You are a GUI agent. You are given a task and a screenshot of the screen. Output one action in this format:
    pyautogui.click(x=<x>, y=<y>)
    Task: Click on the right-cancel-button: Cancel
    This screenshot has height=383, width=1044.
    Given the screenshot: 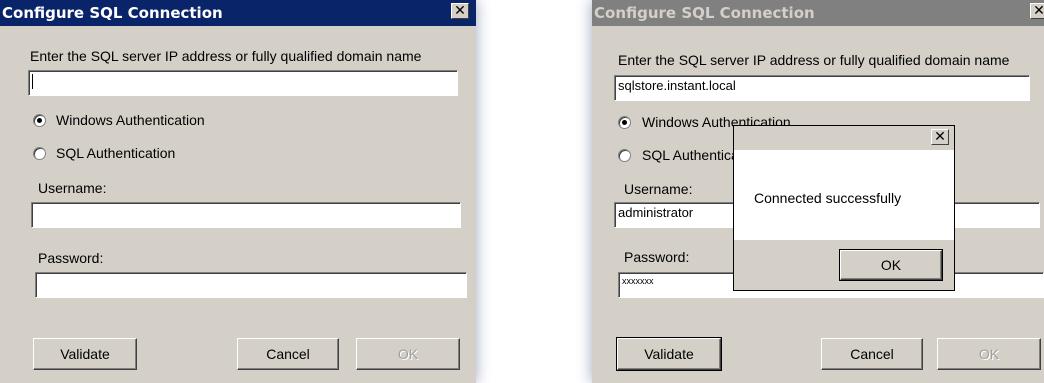 What is the action you would take?
    pyautogui.click(x=872, y=354)
    